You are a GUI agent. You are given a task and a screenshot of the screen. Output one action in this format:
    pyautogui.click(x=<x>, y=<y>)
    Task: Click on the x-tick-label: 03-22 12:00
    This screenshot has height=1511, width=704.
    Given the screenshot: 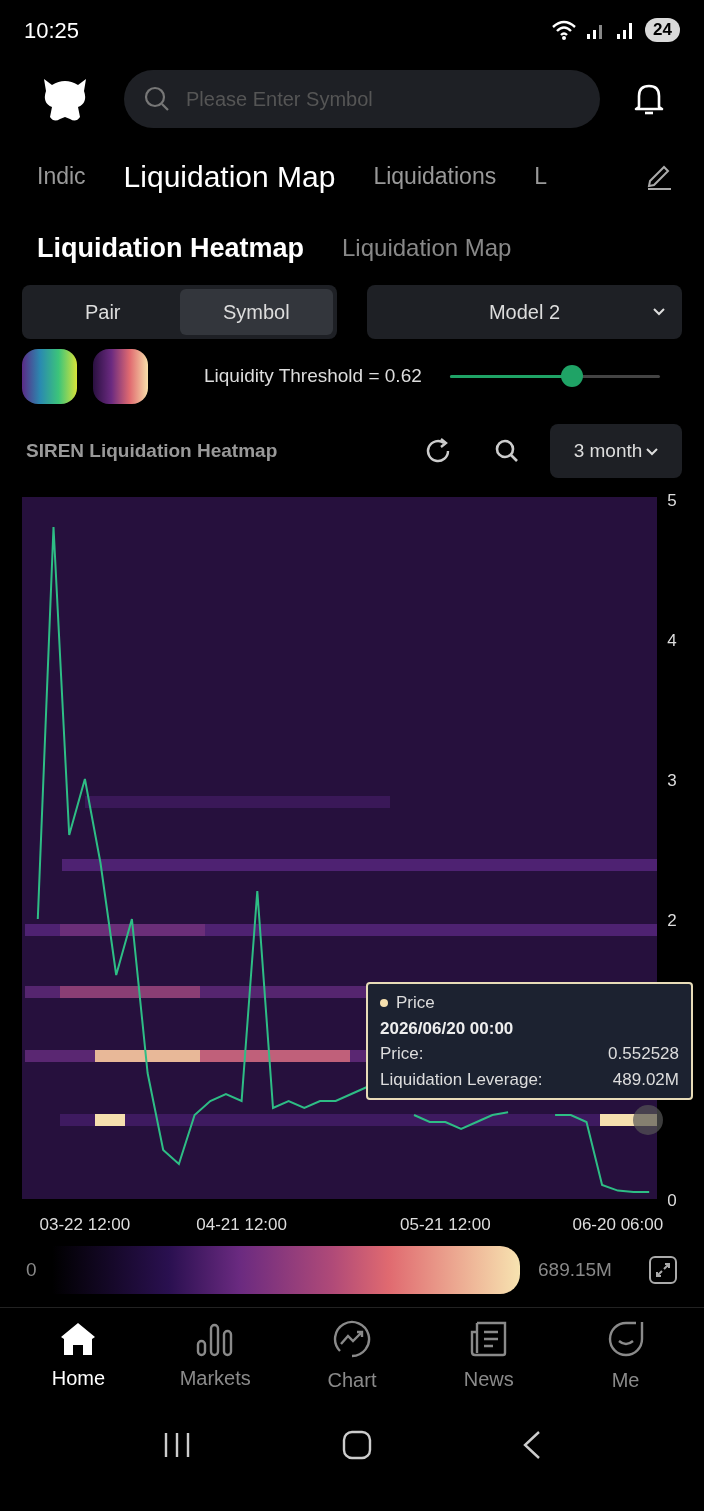 What is the action you would take?
    pyautogui.click(x=85, y=1224)
    